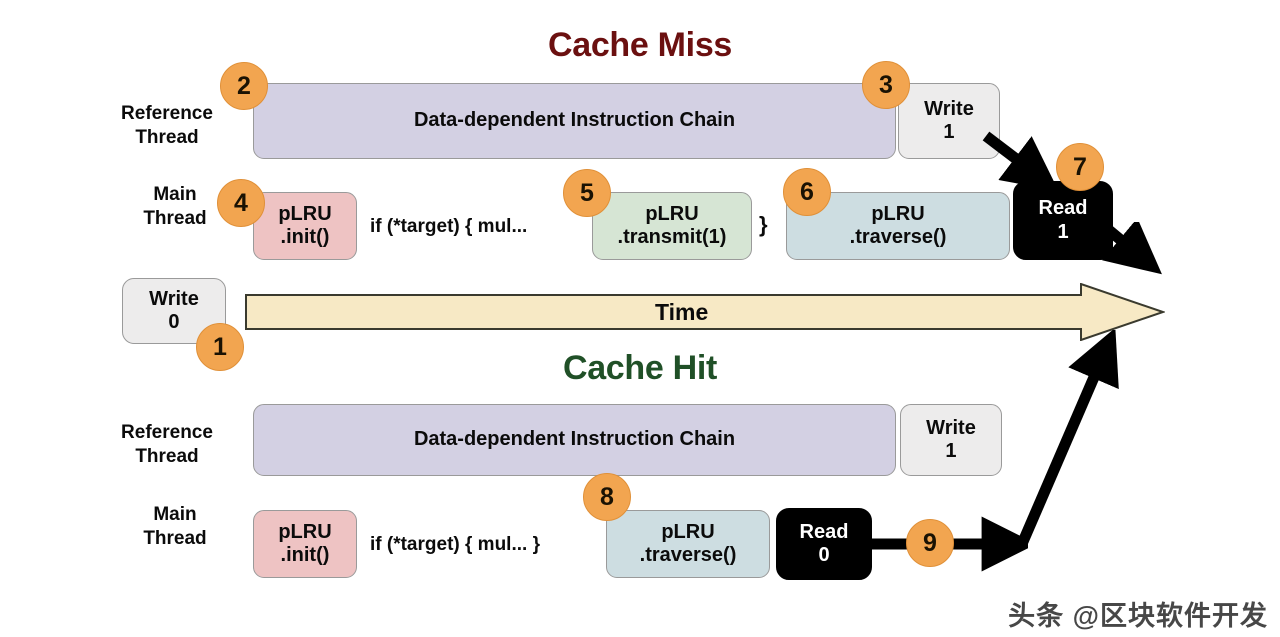  What do you see at coordinates (930, 543) in the screenshot?
I see `step-badge-9: 9` at bounding box center [930, 543].